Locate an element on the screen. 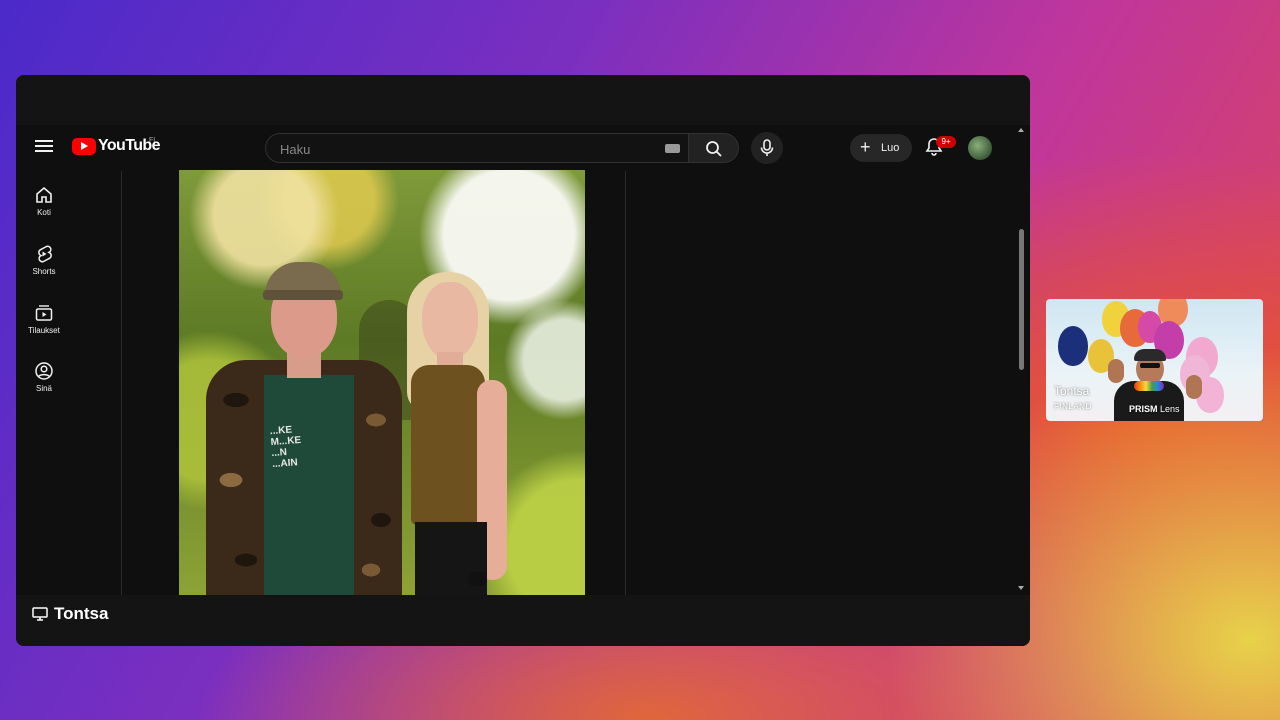 The width and height of the screenshot is (1280, 720). woman-face is located at coordinates (450, 321).